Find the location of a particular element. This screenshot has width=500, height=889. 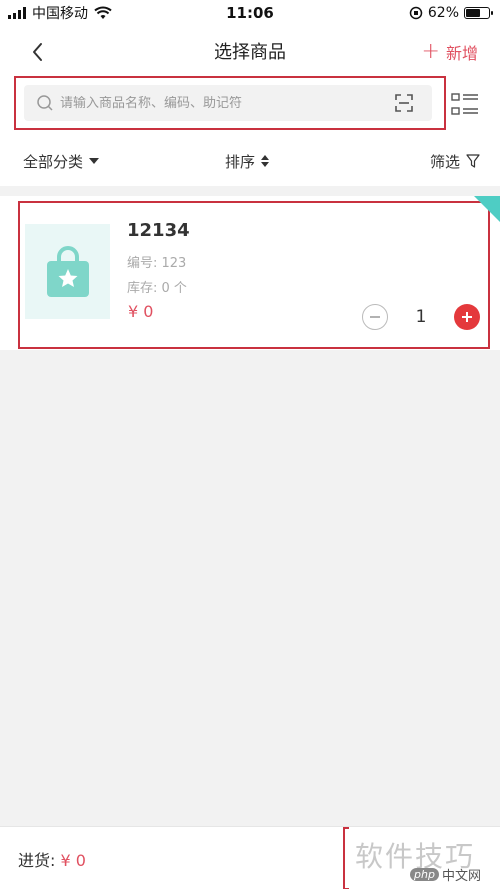

page-title: 选择商品 is located at coordinates (250, 52).